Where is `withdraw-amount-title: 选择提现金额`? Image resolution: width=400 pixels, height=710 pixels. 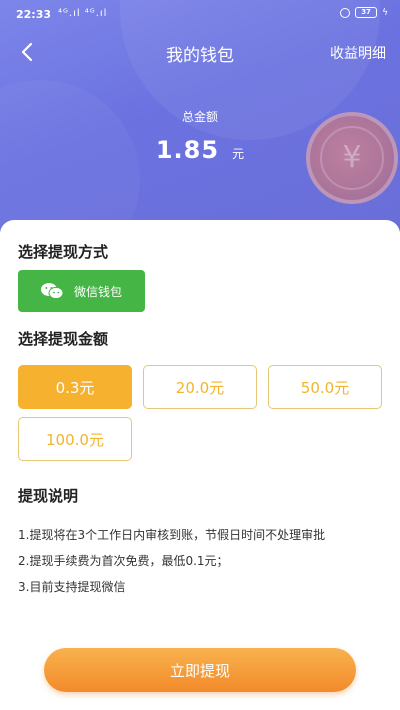
withdraw-amount-title: 选择提现金额 is located at coordinates (63, 339).